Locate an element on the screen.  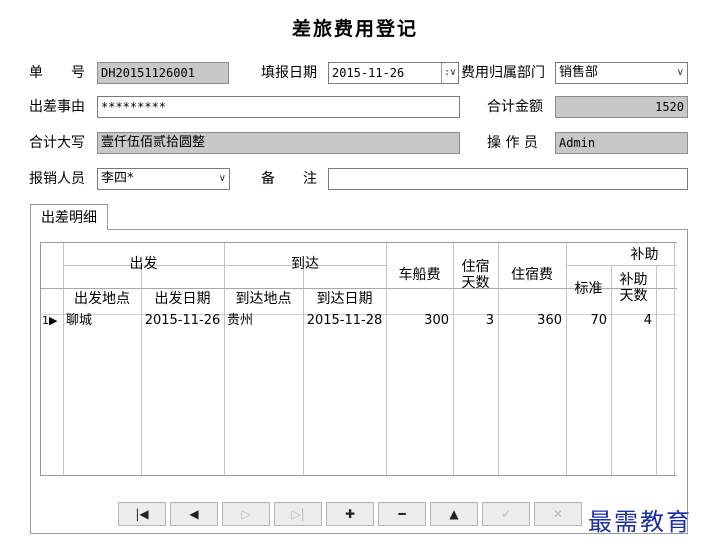
cell-stay-days: 3 is located at coordinates (473, 321).